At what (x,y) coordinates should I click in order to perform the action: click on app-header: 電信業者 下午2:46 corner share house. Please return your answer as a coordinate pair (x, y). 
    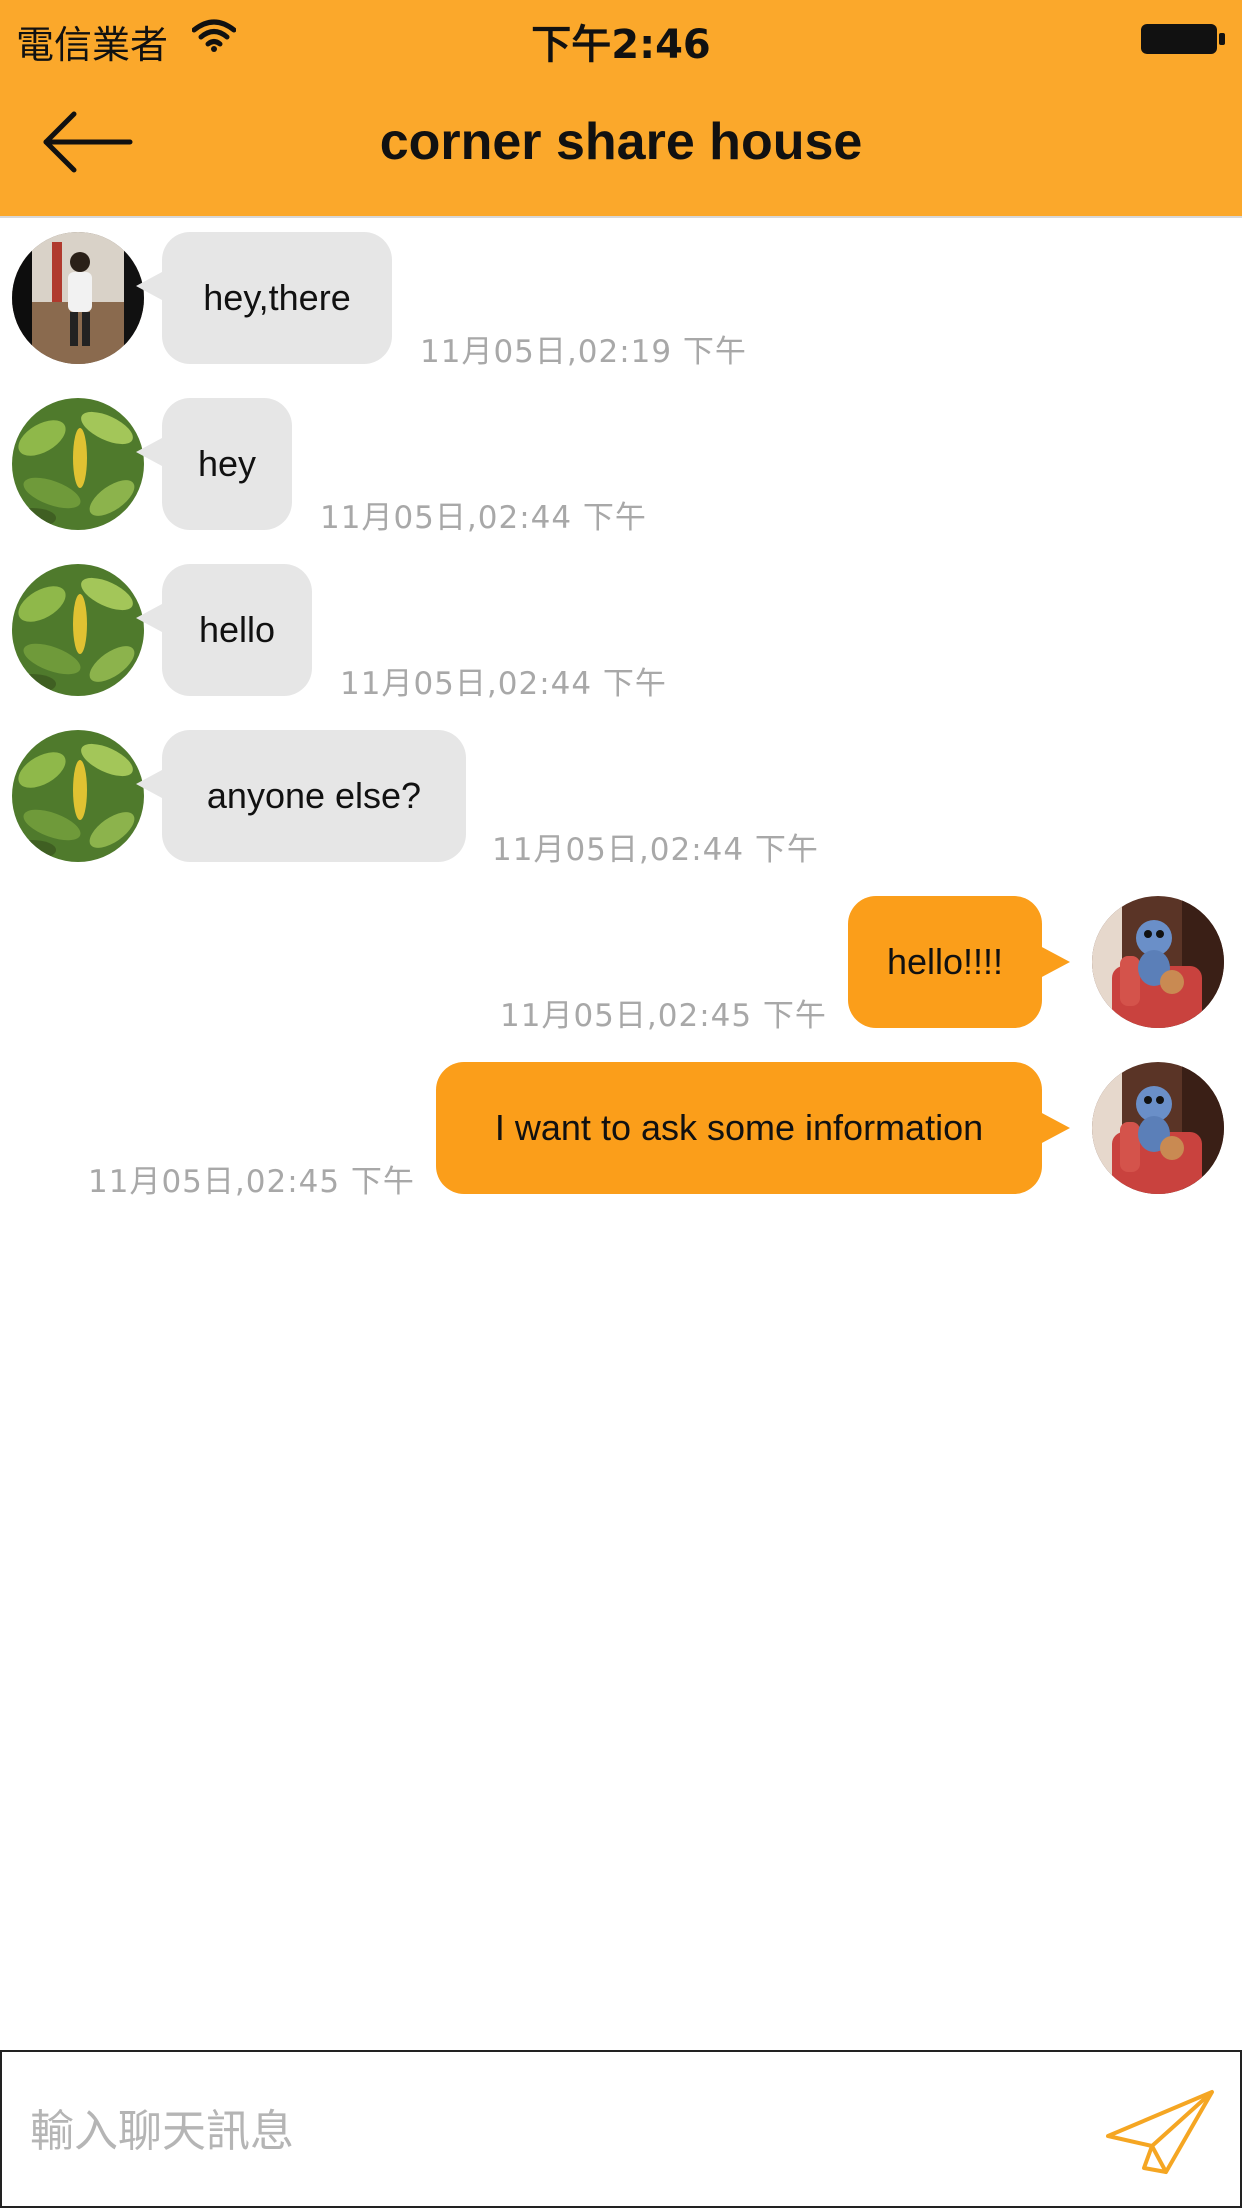
    Looking at the image, I should click on (621, 109).